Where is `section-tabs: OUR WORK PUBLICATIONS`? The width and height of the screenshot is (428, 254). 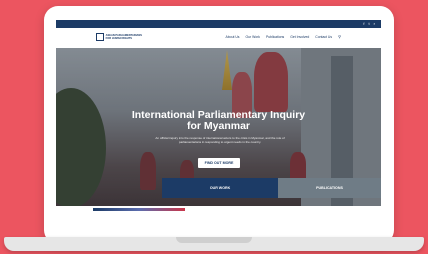 section-tabs: OUR WORK PUBLICATIONS is located at coordinates (271, 188).